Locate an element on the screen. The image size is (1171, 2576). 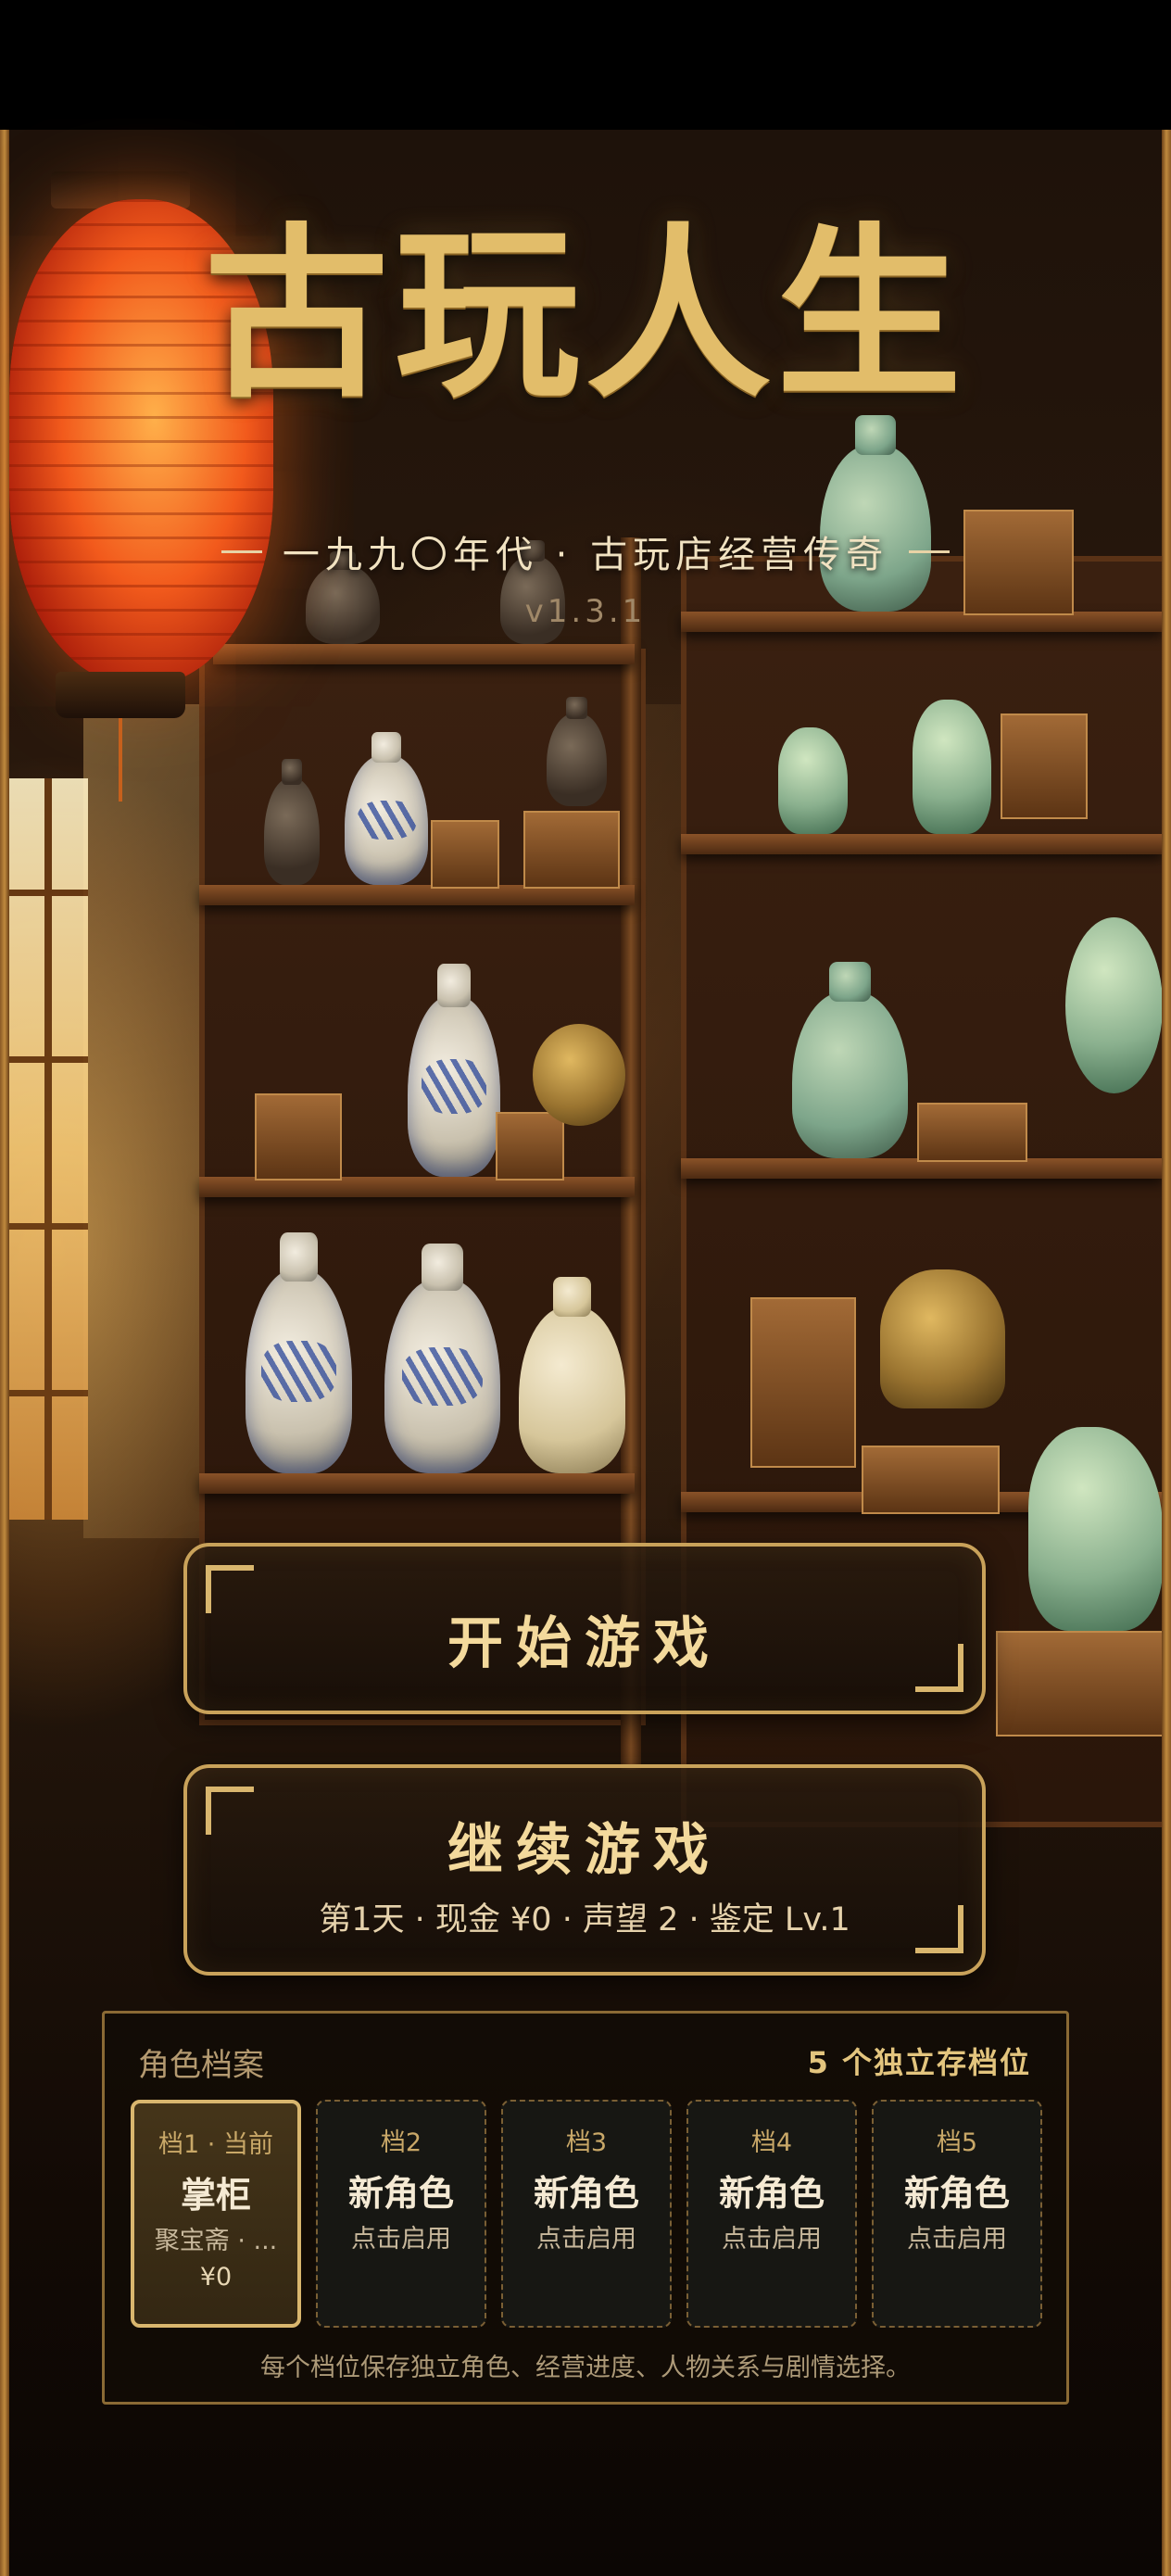
bronze-censer is located at coordinates (943, 1338).